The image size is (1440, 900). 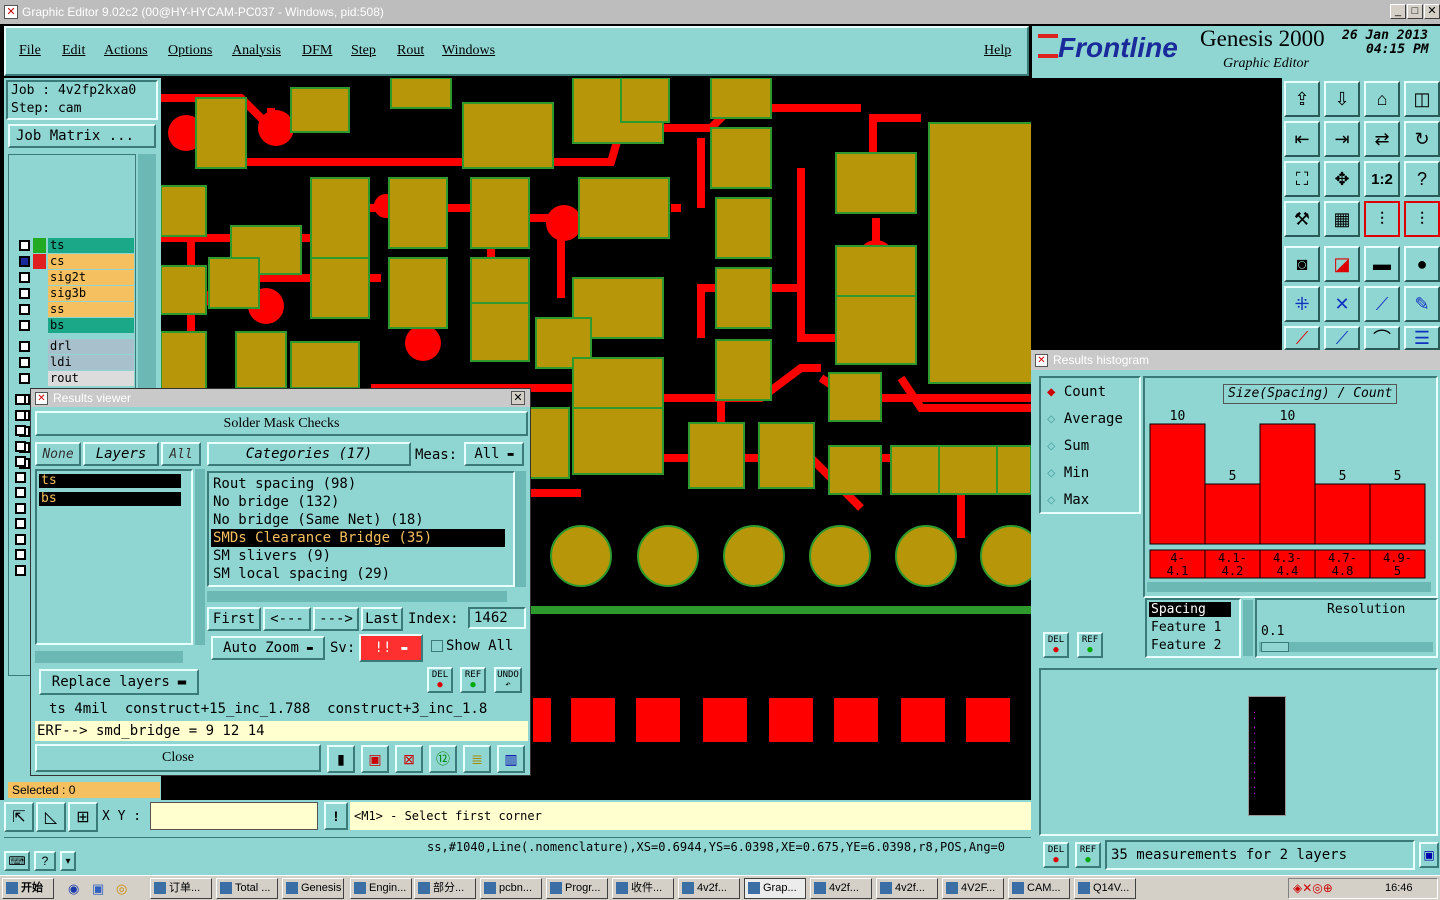 I want to click on pan-right-icon: ⇥, so click(x=1342, y=139).